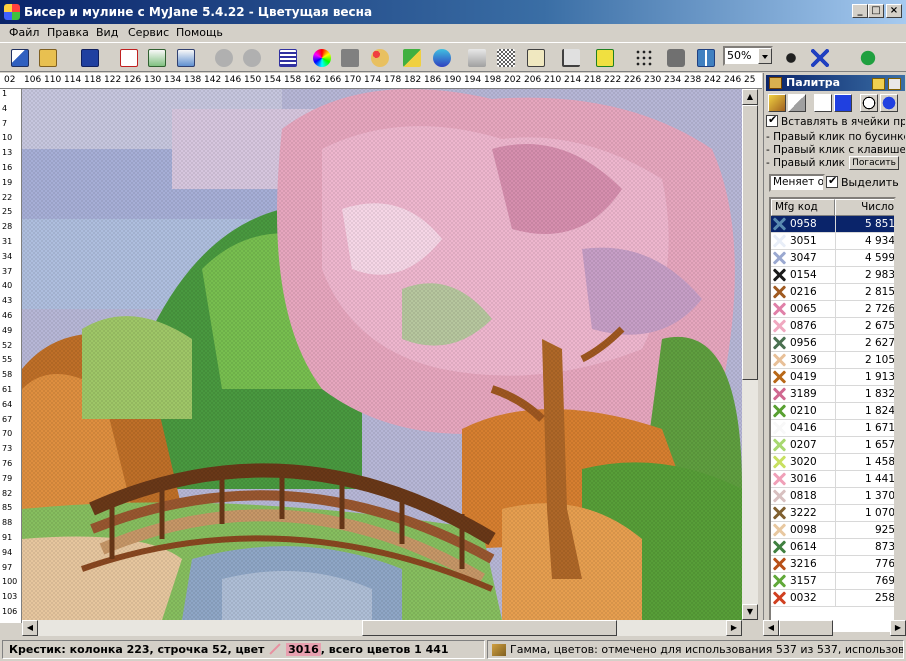  What do you see at coordinates (750, 242) in the screenshot?
I see `vertical-scroll-thumb` at bounding box center [750, 242].